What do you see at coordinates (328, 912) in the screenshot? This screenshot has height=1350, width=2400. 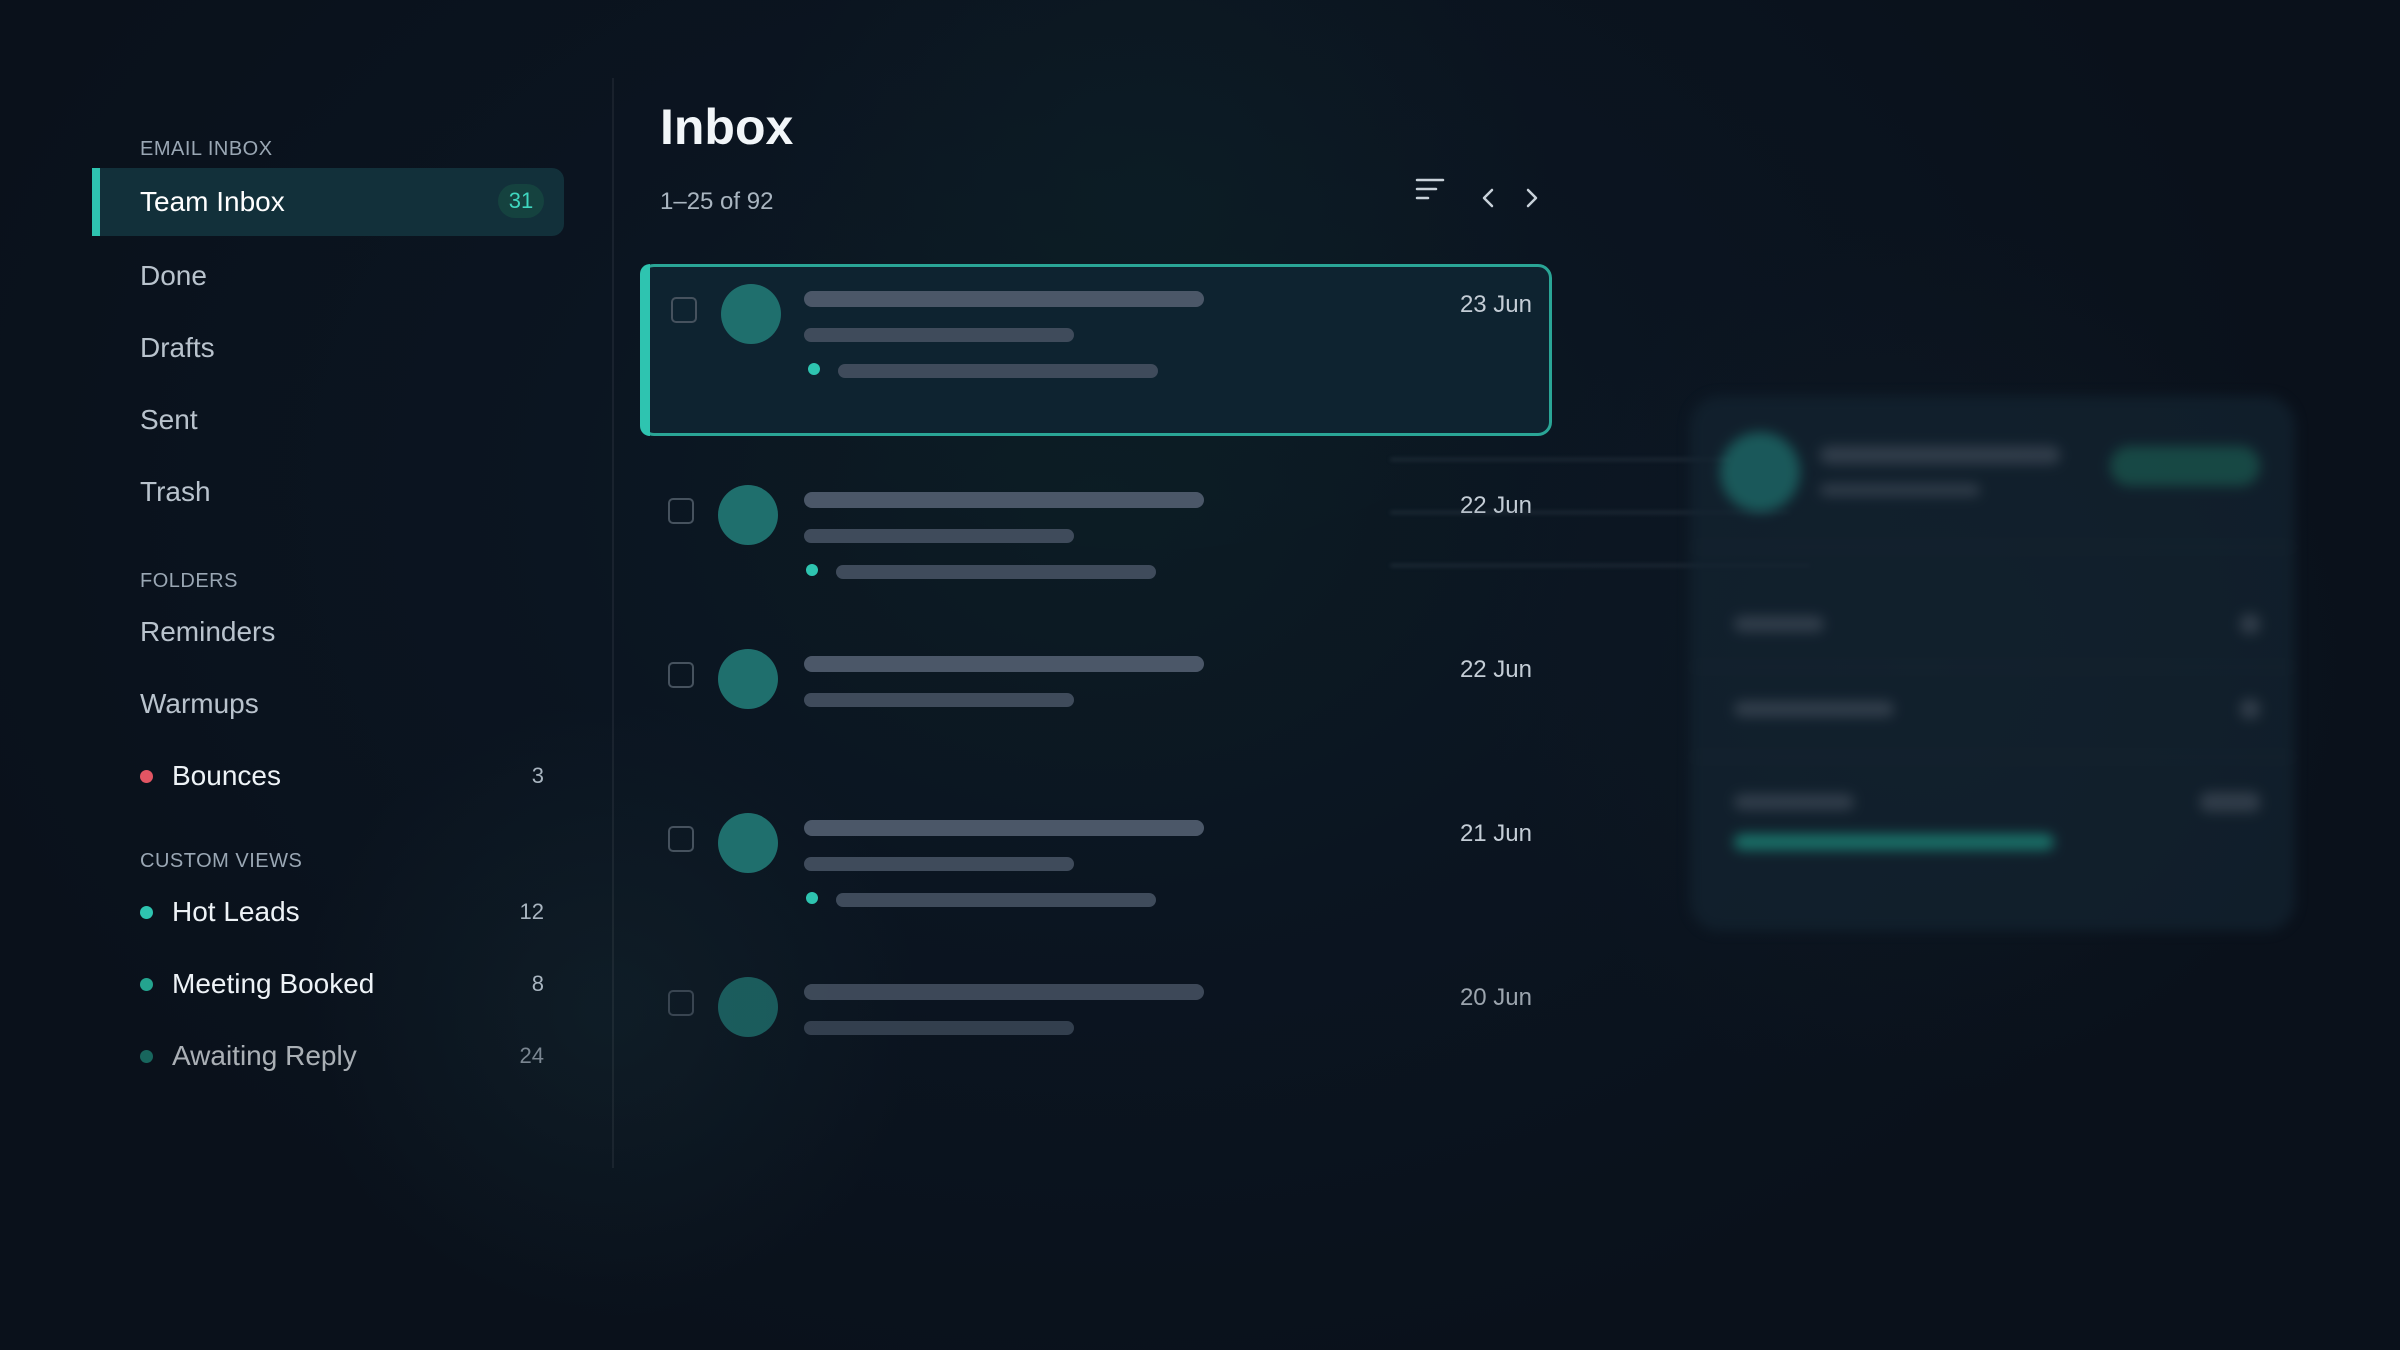 I see `sidebar-item-hot-leads: Hot Leads 12` at bounding box center [328, 912].